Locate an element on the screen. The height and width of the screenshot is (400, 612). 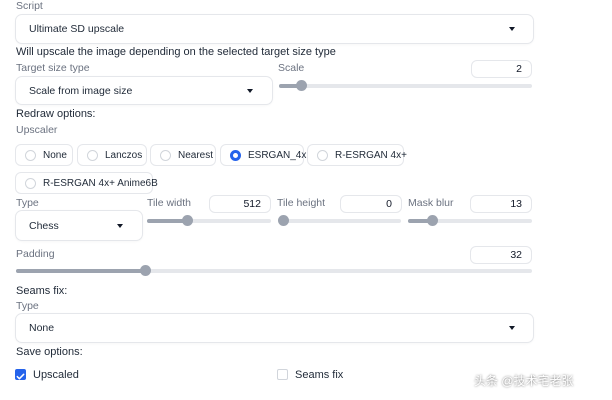
upscaler-option-label: None is located at coordinates (55, 155).